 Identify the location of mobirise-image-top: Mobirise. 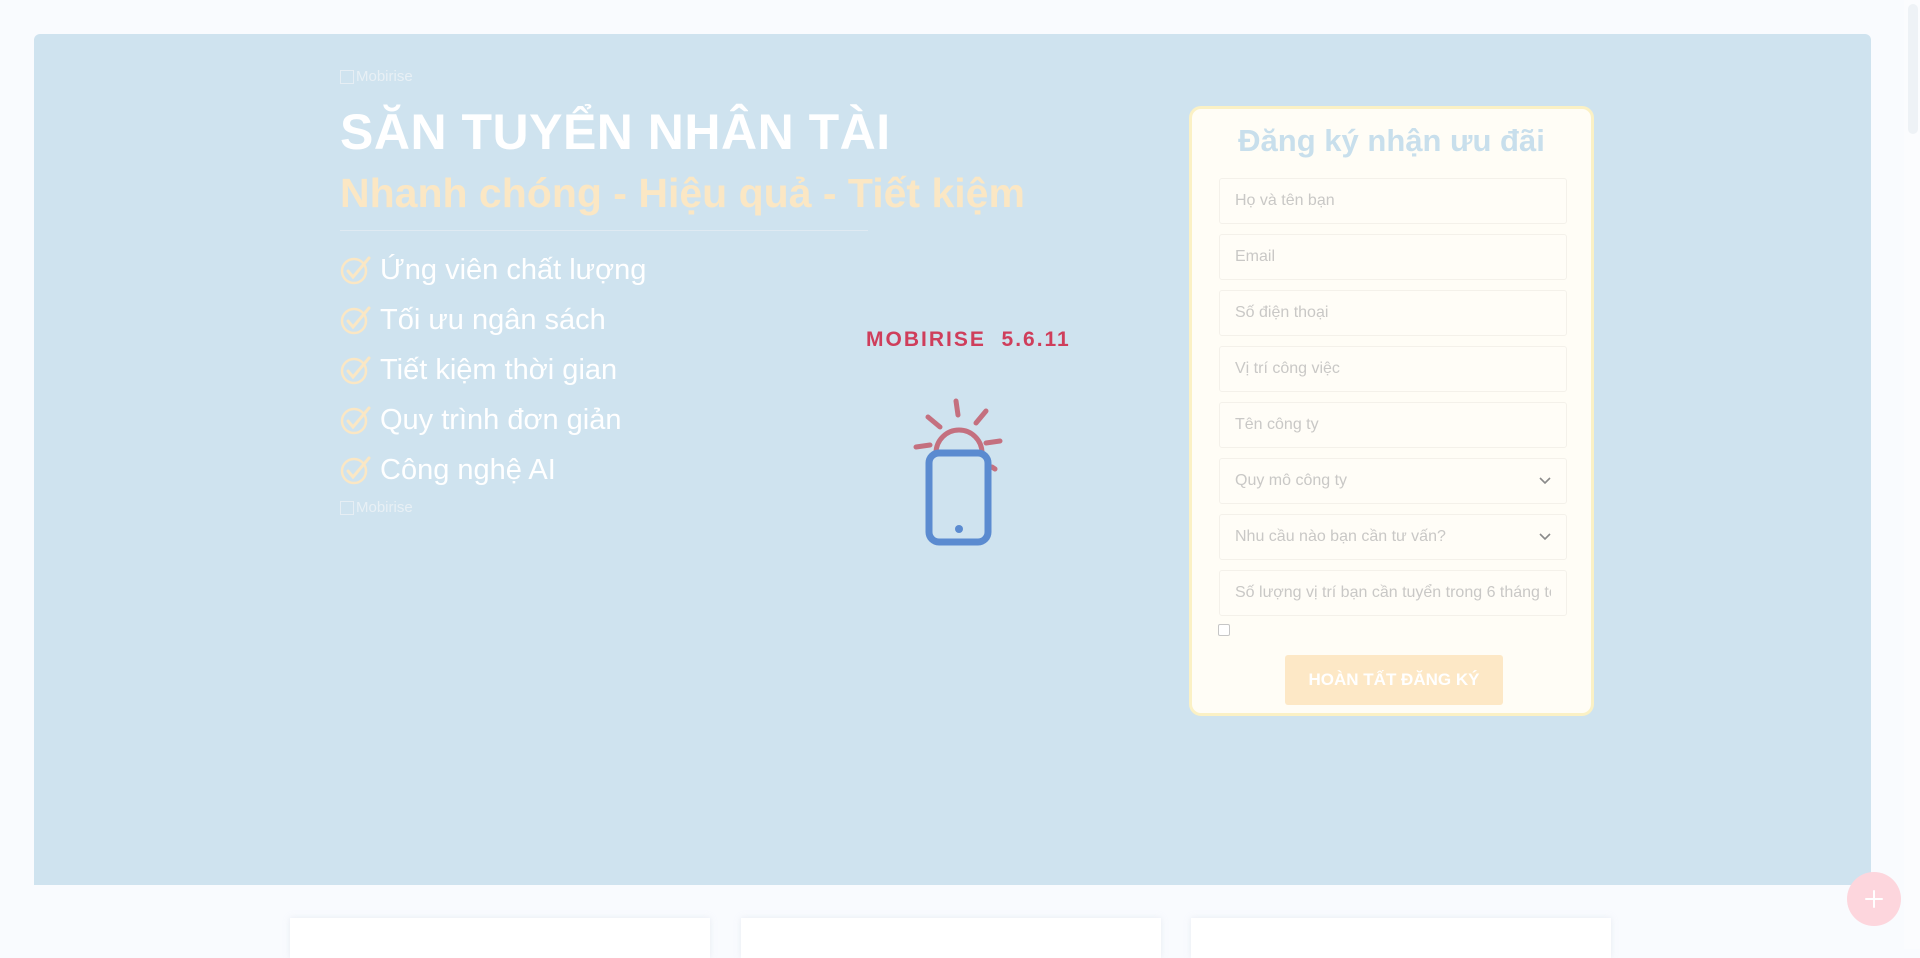
(376, 76).